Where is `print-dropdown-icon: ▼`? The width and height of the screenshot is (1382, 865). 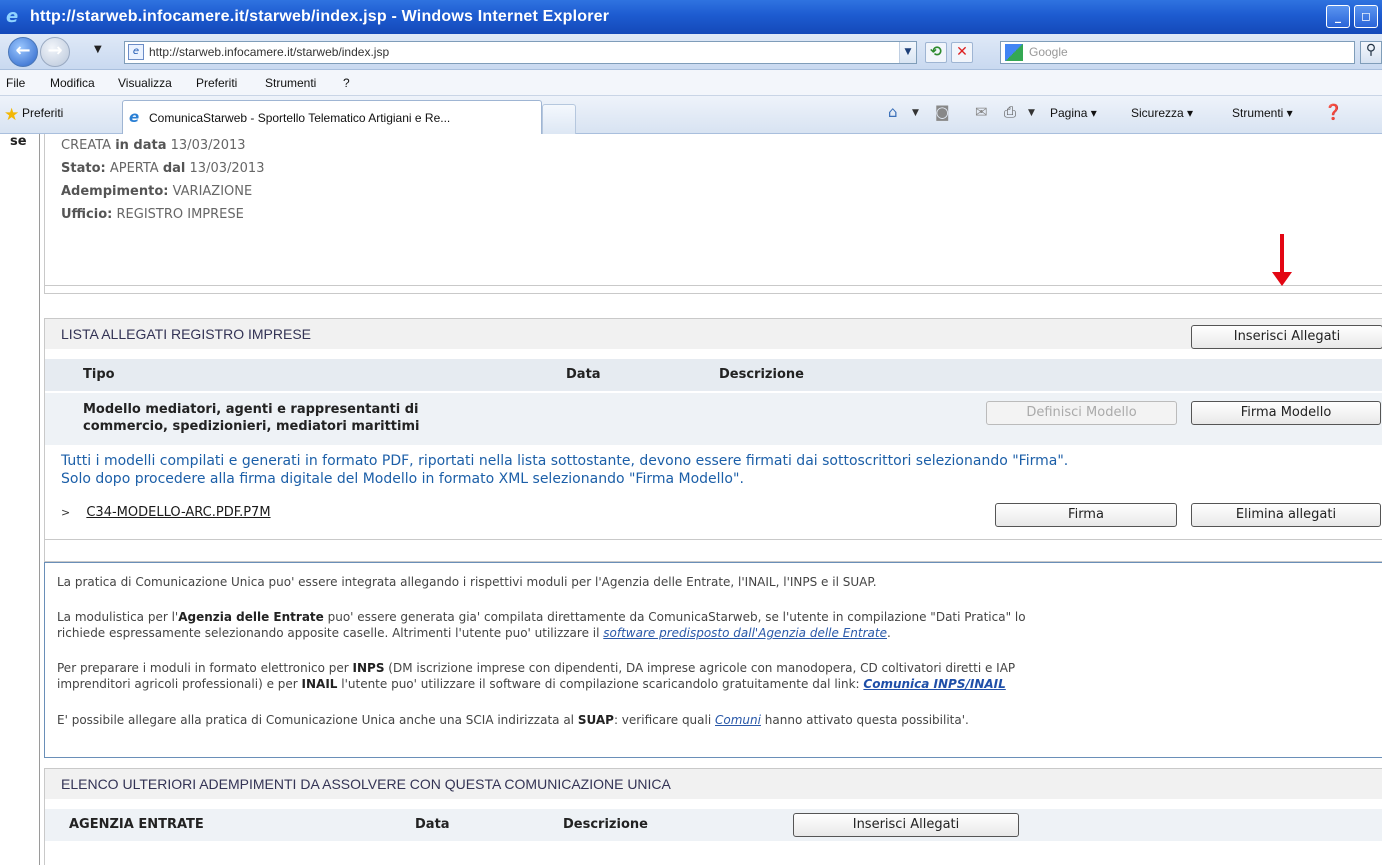
print-dropdown-icon: ▼ is located at coordinates (1031, 113).